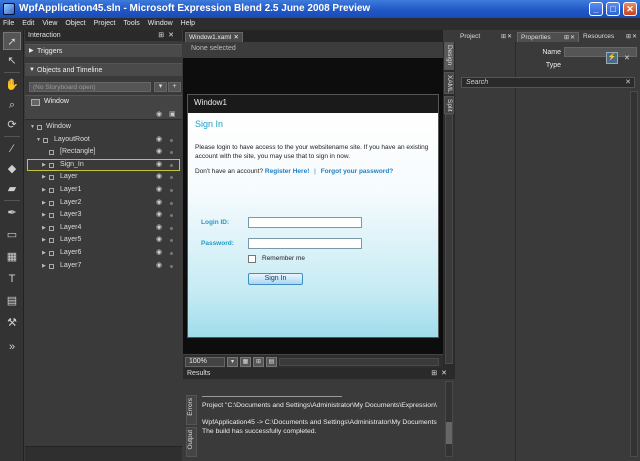 Image resolution: width=640 pixels, height=461 pixels. I want to click on paint-bucket-icon: ◆, so click(12, 169).